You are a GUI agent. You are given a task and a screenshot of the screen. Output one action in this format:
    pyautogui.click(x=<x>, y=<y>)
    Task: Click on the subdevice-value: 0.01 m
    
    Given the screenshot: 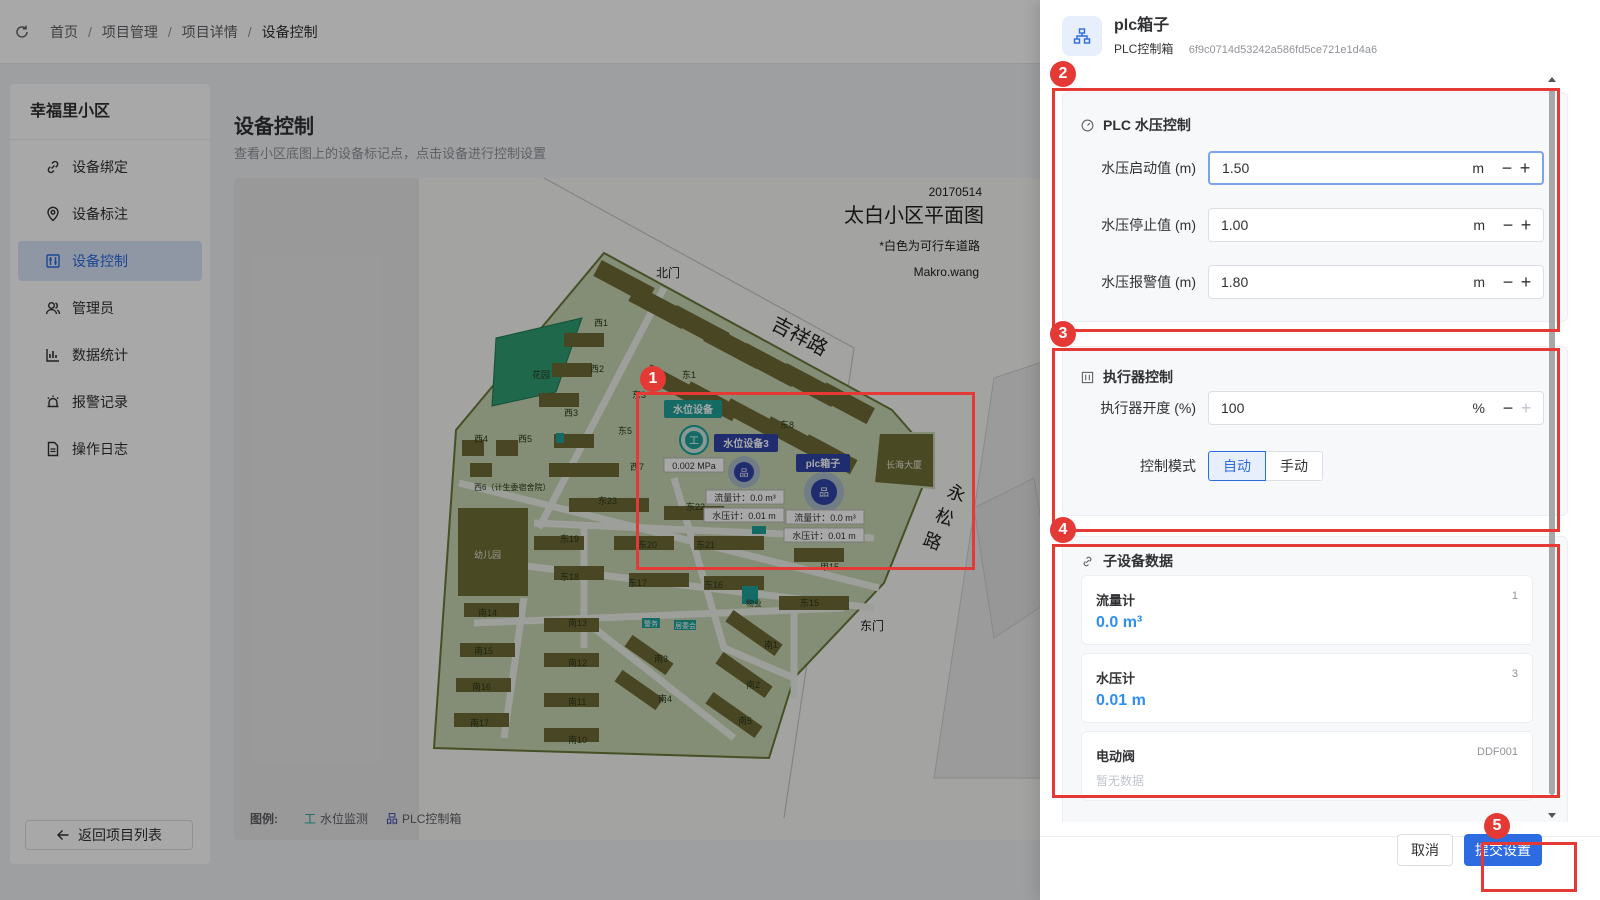 What is the action you would take?
    pyautogui.click(x=1121, y=700)
    